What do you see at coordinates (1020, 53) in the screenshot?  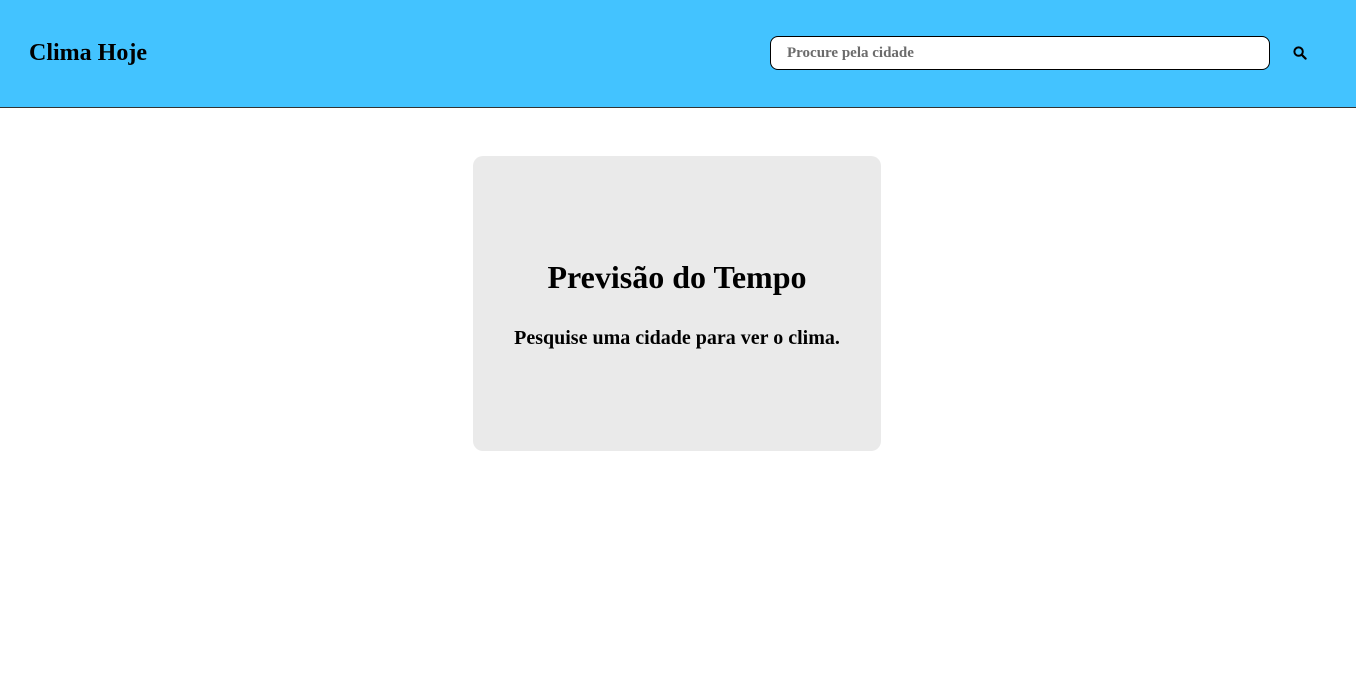 I see `city-search-input` at bounding box center [1020, 53].